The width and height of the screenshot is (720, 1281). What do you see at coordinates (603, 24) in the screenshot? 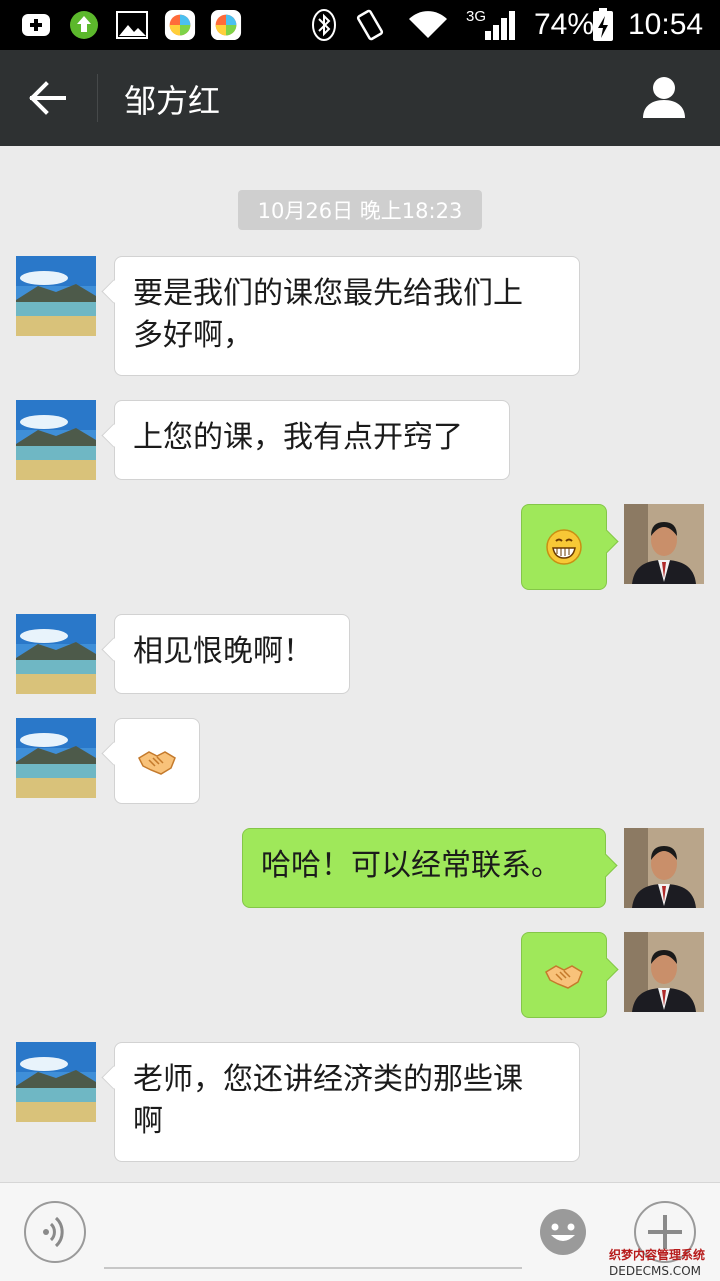
I see `battery-charging-icon` at bounding box center [603, 24].